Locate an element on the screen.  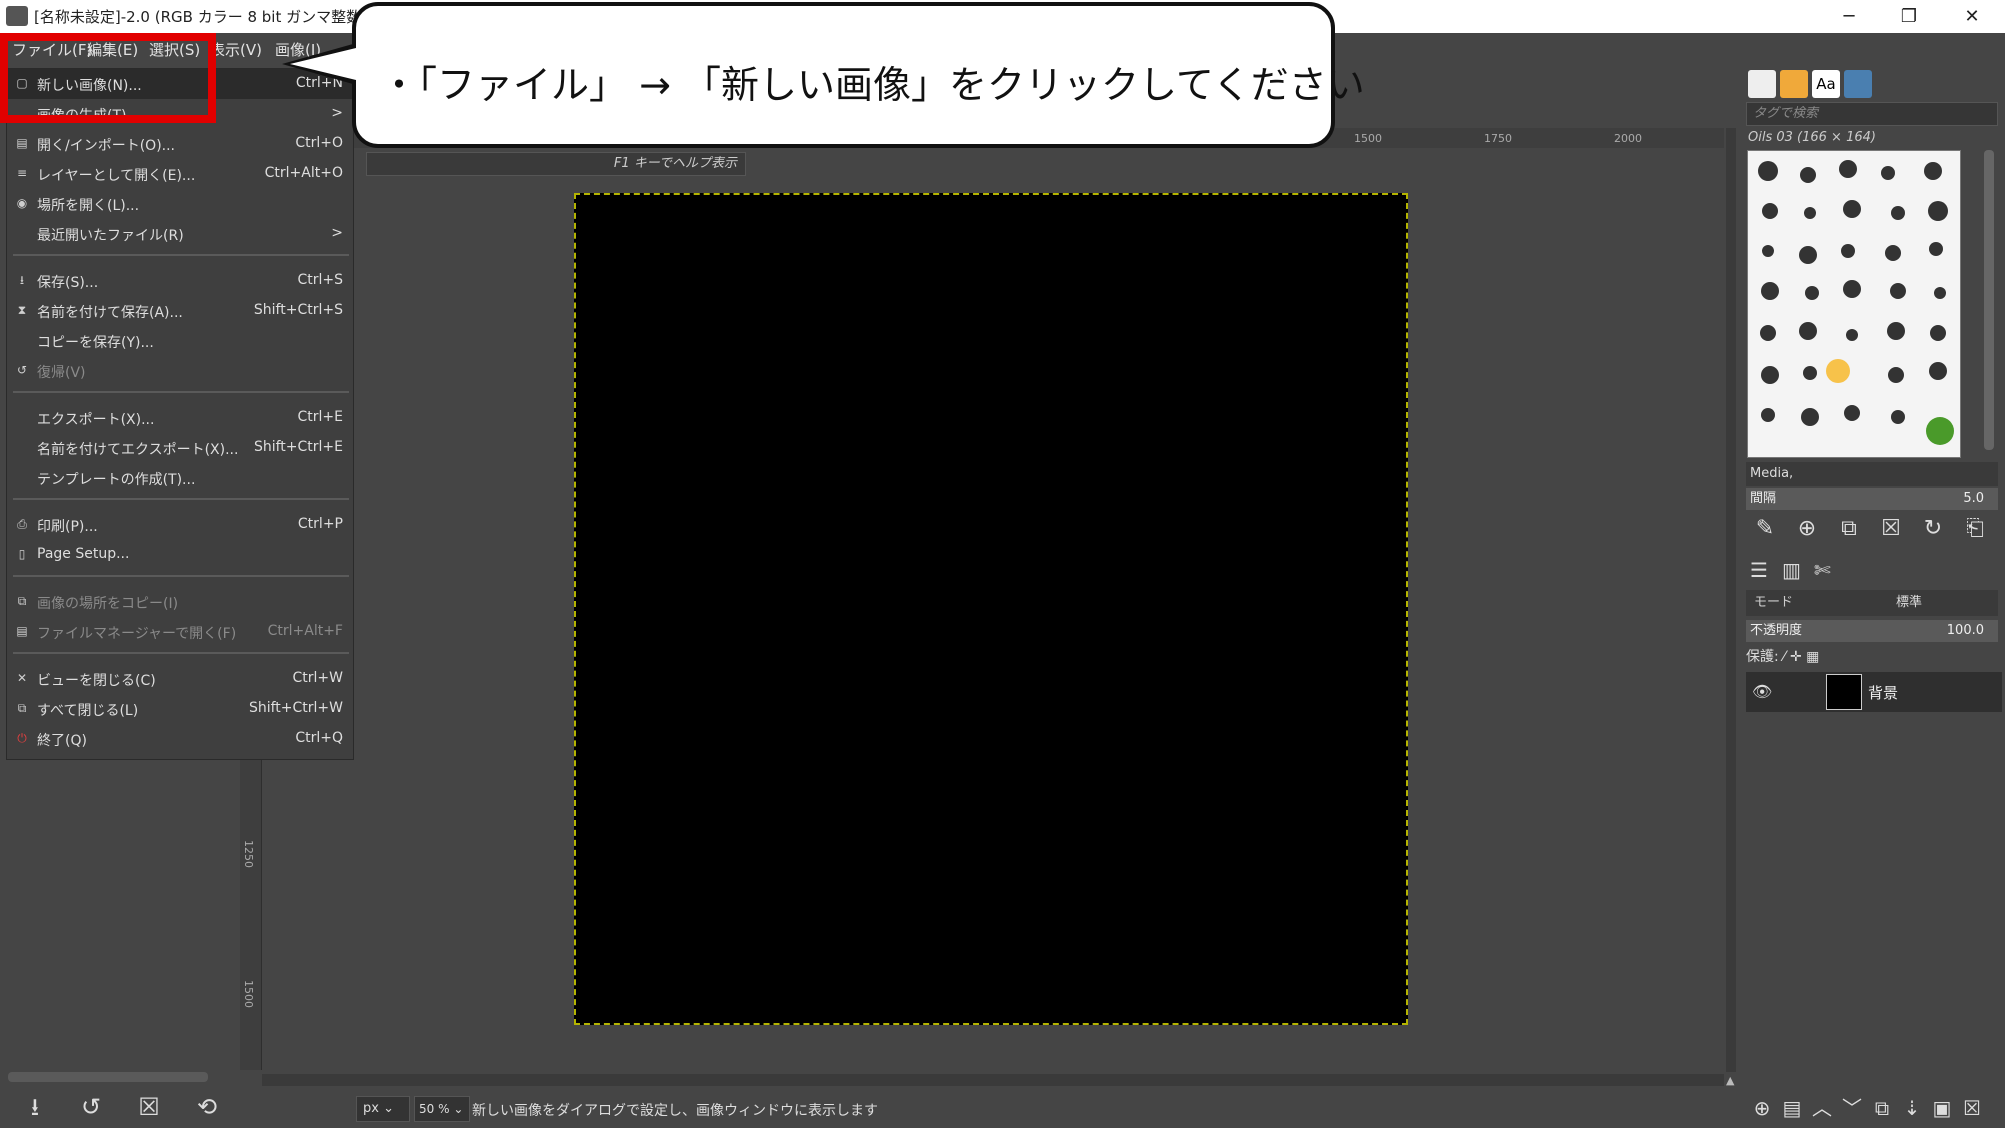
save-options-icon: ⭳ is located at coordinates (35, 1107).